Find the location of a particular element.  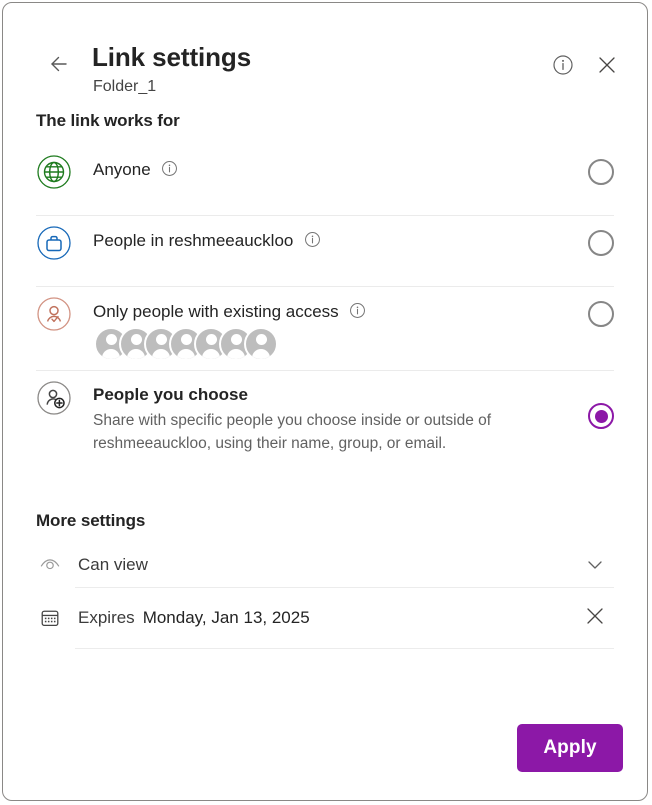

existing-access-avatar-stack is located at coordinates (336, 344).